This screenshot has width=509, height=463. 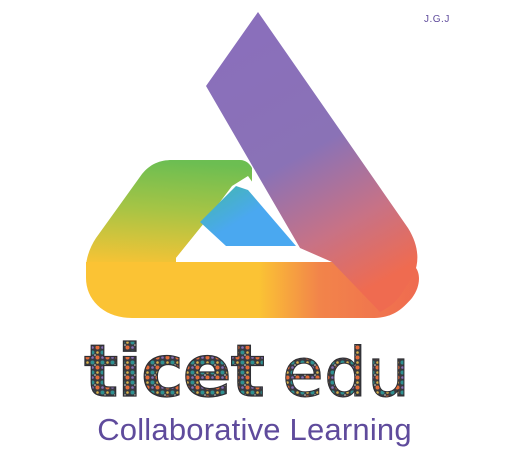 What do you see at coordinates (174, 371) in the screenshot?
I see `brand-primary: ticet` at bounding box center [174, 371].